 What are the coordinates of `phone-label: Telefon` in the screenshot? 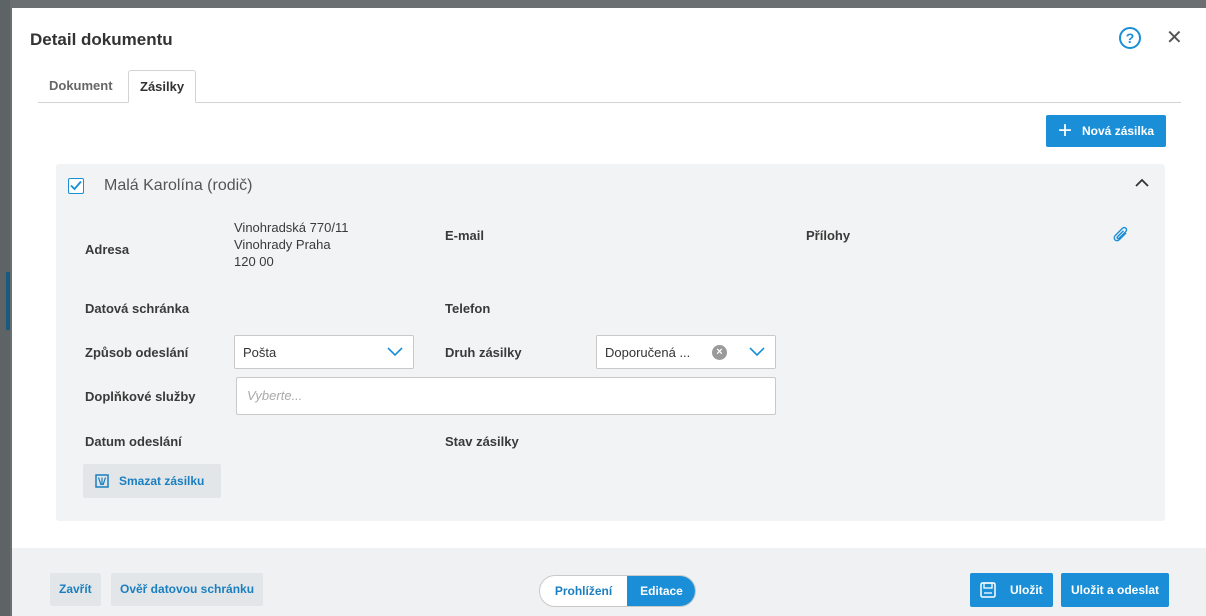 It's located at (468, 308).